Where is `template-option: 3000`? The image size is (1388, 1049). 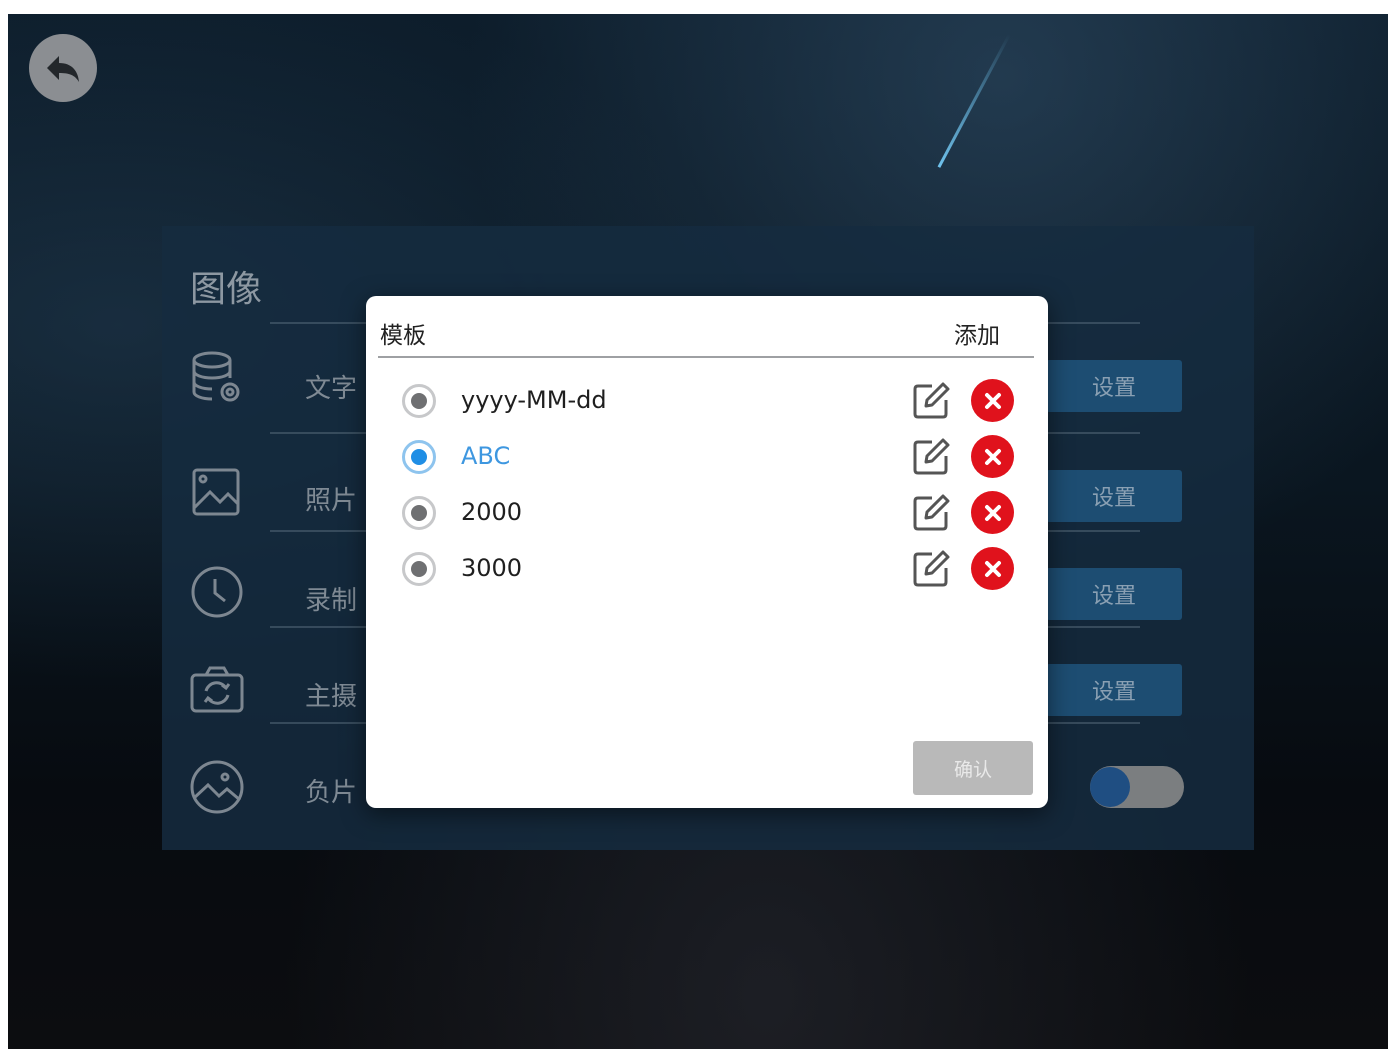
template-option: 3000 is located at coordinates (707, 570).